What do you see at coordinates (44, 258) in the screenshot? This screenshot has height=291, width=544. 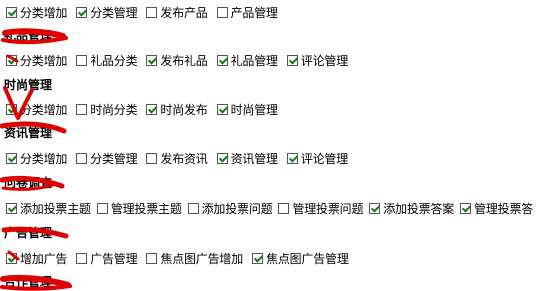 I see `checkbox-label: 增加广告` at bounding box center [44, 258].